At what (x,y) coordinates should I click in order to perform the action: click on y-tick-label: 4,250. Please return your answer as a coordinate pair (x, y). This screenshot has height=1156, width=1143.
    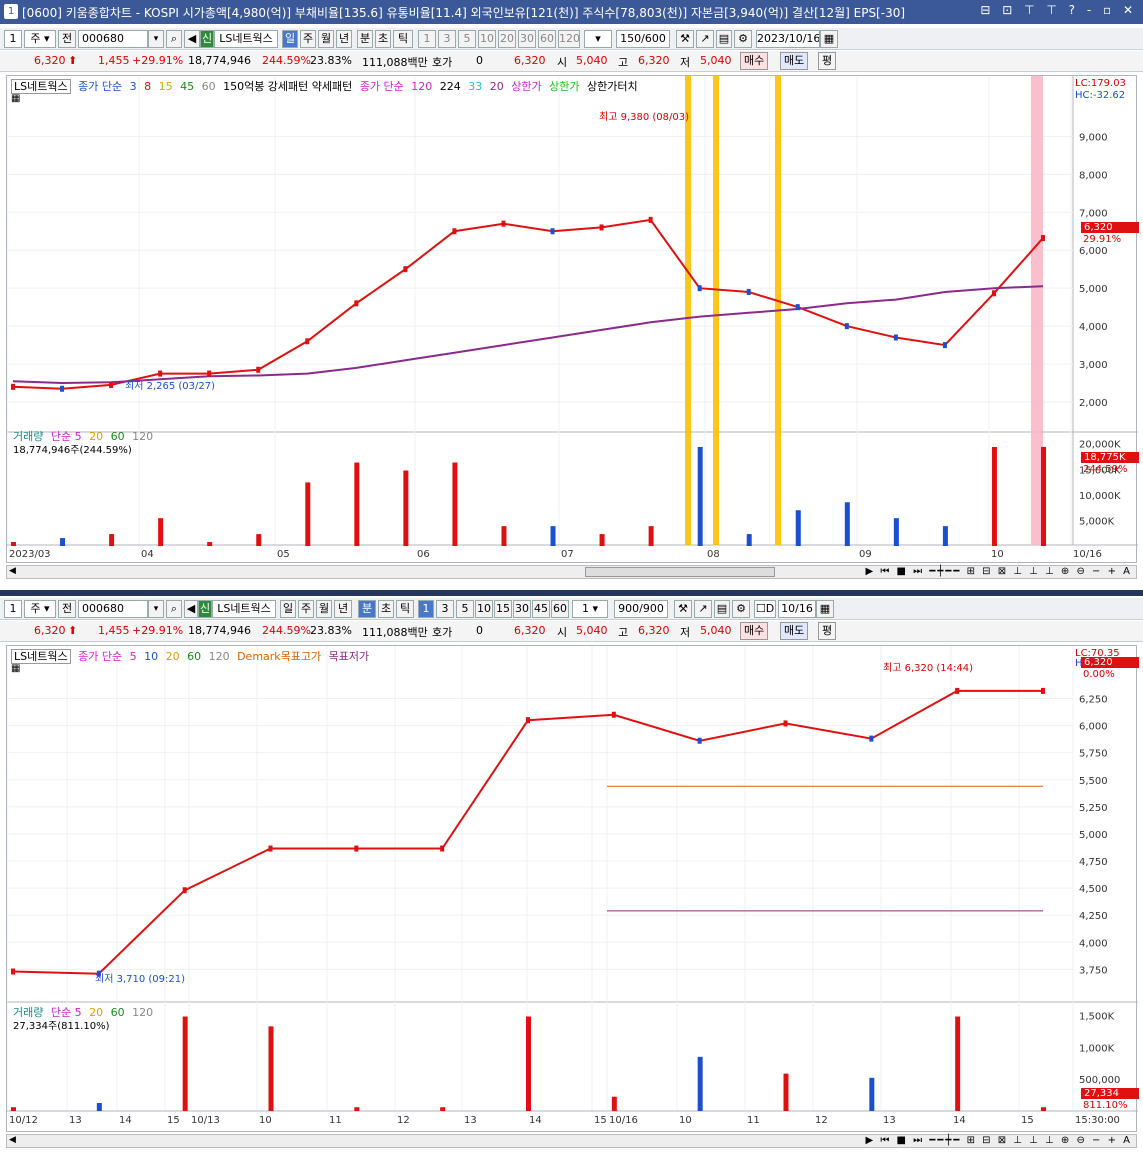
    Looking at the image, I should click on (1093, 916).